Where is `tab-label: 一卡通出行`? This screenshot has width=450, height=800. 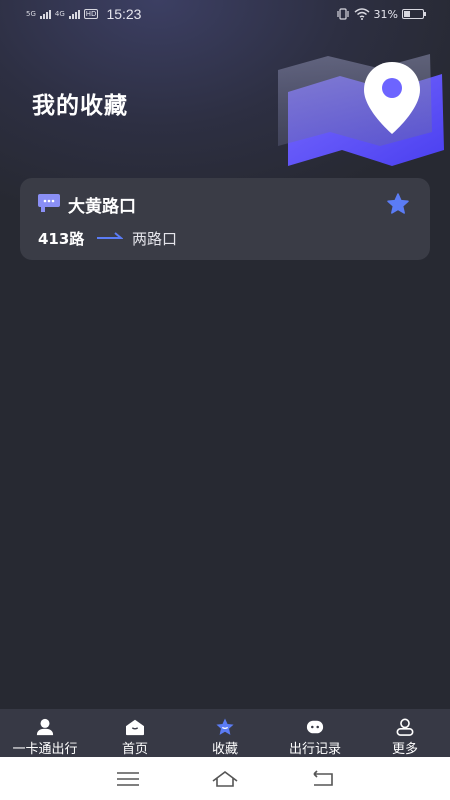
tab-label: 一卡通出行 is located at coordinates (45, 749).